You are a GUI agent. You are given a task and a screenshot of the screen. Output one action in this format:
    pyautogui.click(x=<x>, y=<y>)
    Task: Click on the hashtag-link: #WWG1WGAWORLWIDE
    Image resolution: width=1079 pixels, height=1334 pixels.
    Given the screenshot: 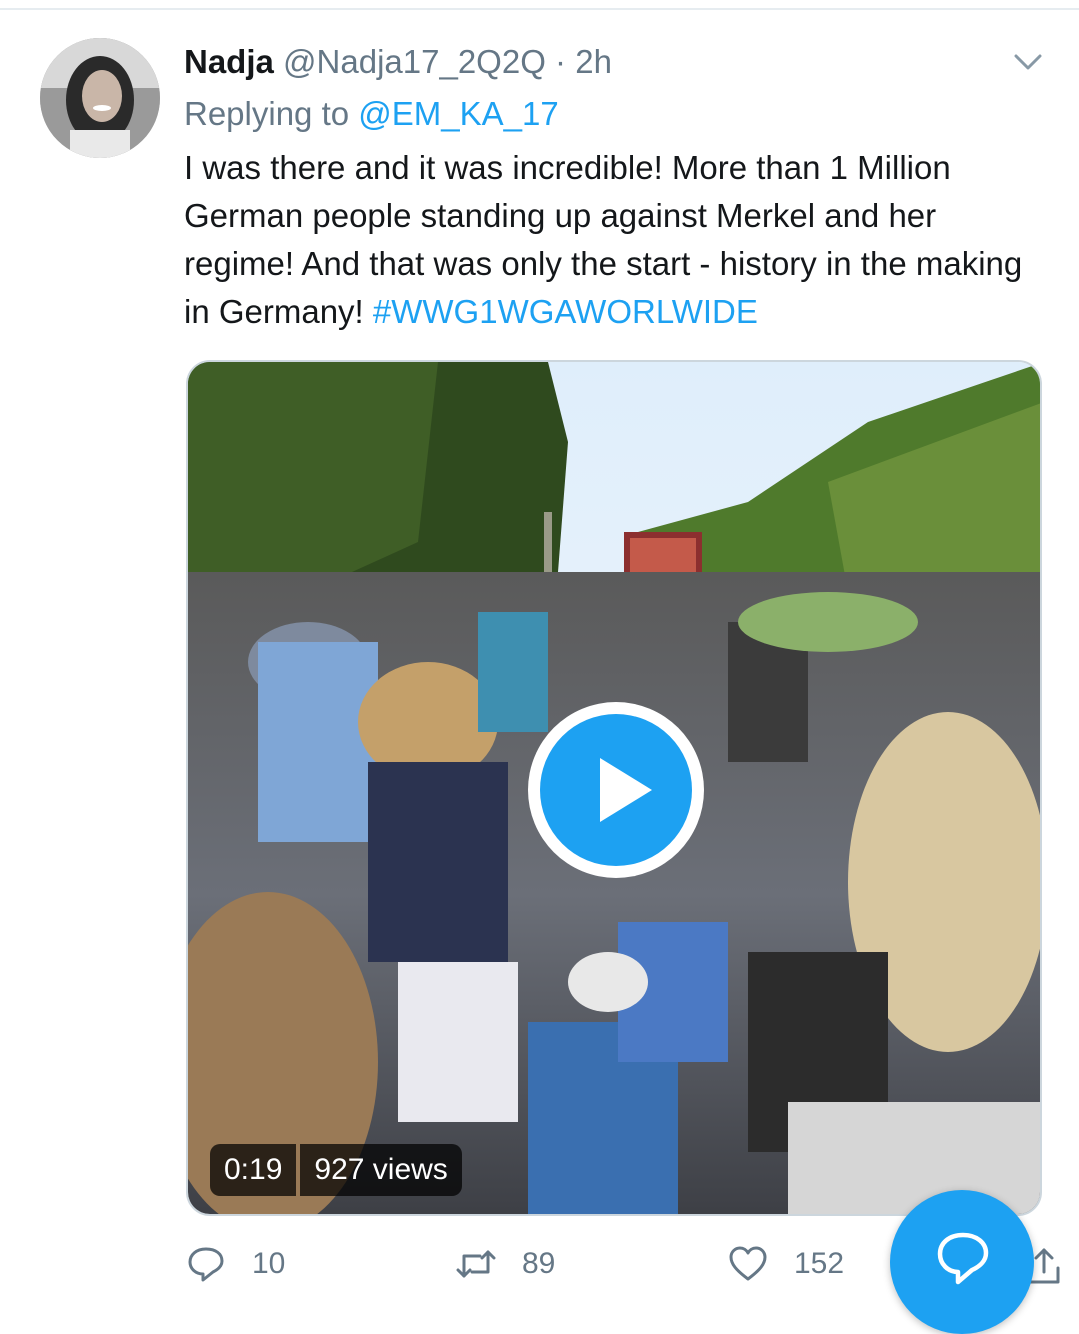 What is the action you would take?
    pyautogui.click(x=565, y=311)
    